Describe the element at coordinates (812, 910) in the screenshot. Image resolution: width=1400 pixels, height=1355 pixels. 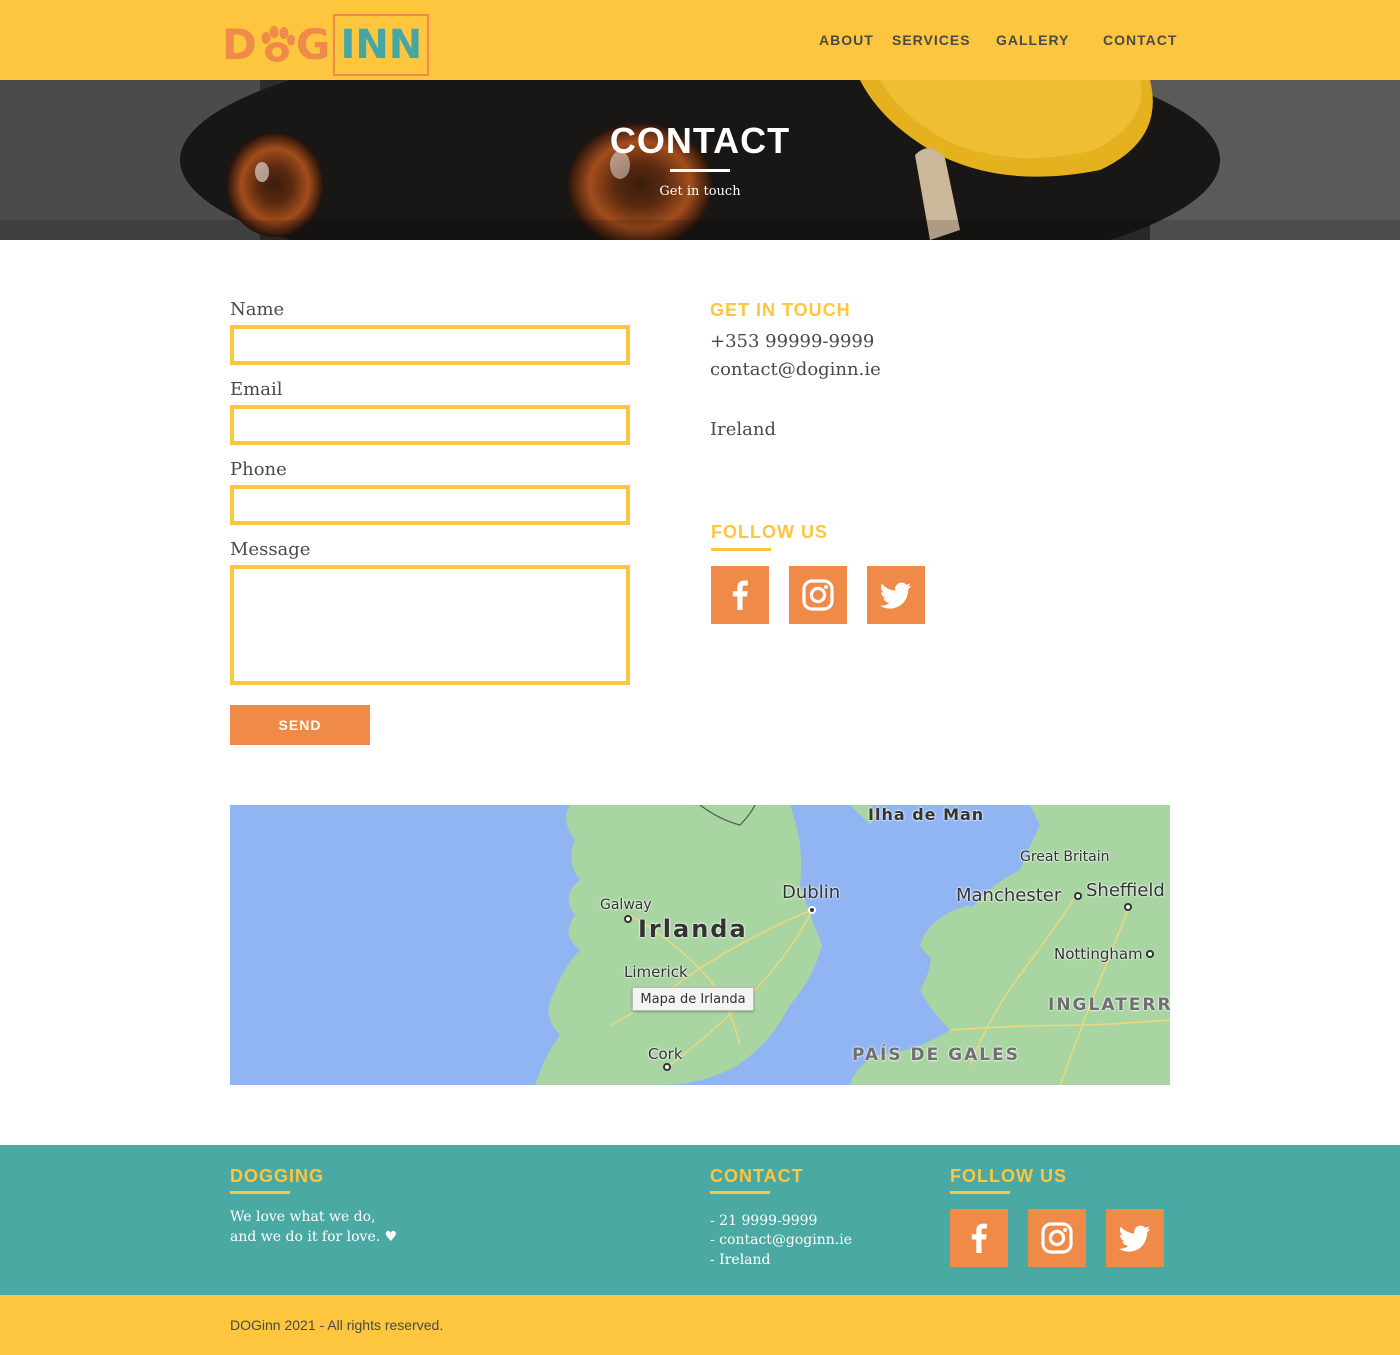
I see `map-marker-dublin` at that location.